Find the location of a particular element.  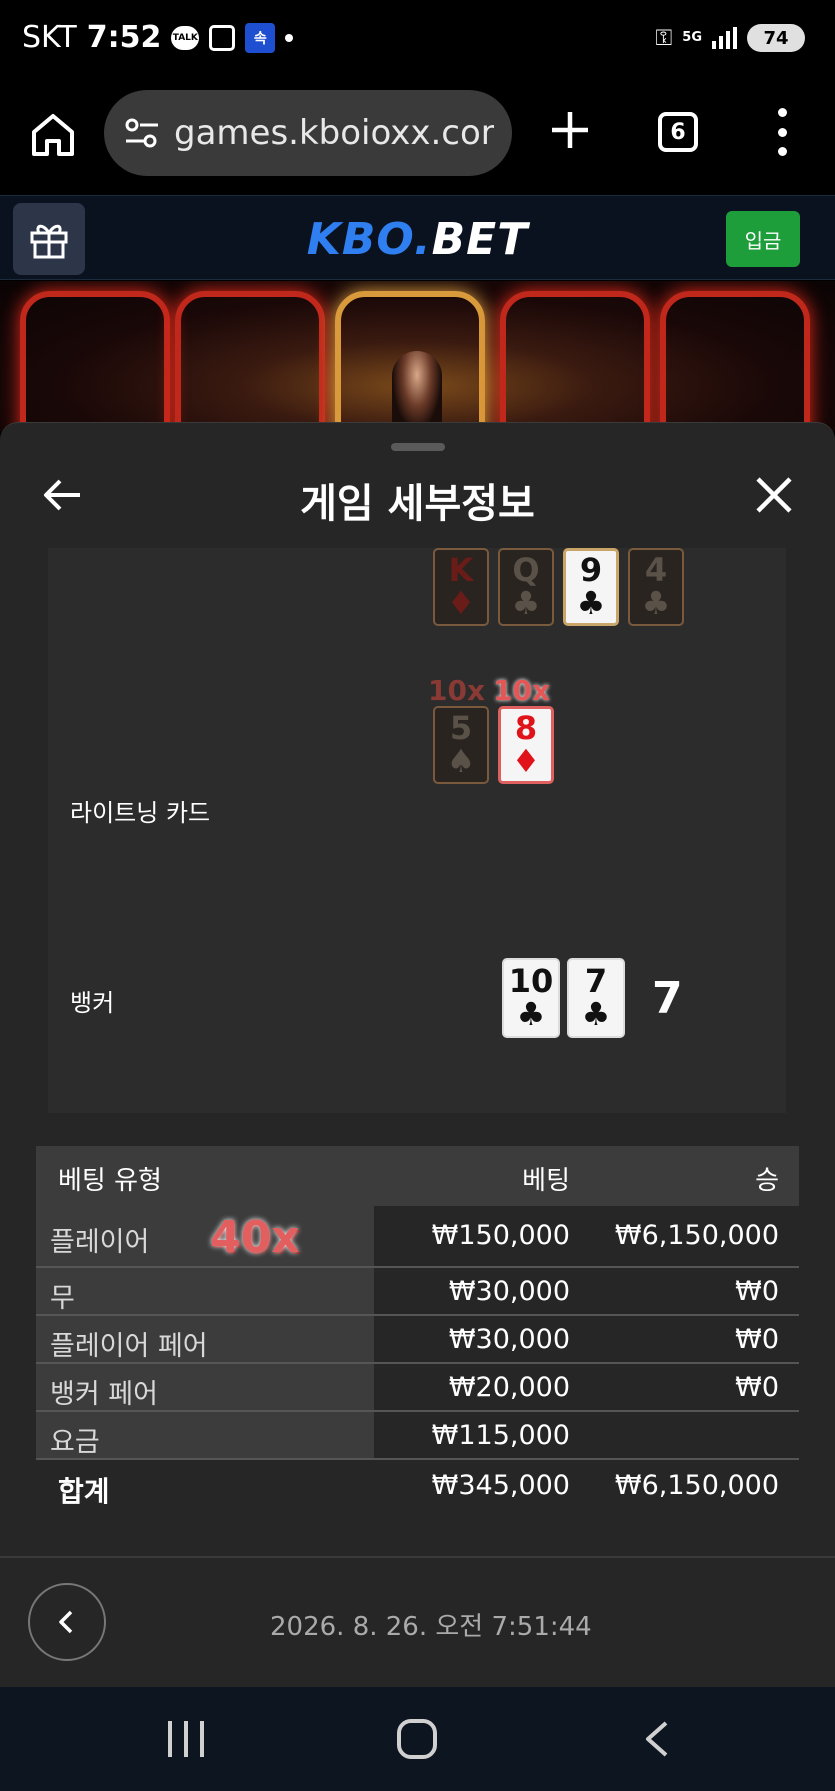

carrier-label: SKT is located at coordinates (49, 37).